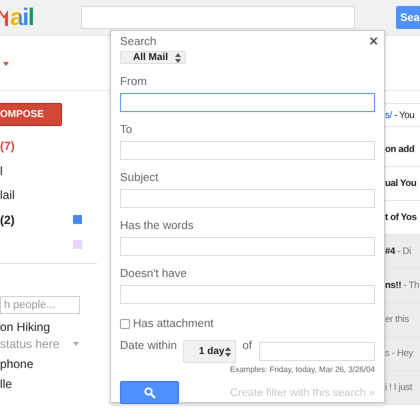  What do you see at coordinates (138, 42) in the screenshot?
I see `field-label: Search` at bounding box center [138, 42].